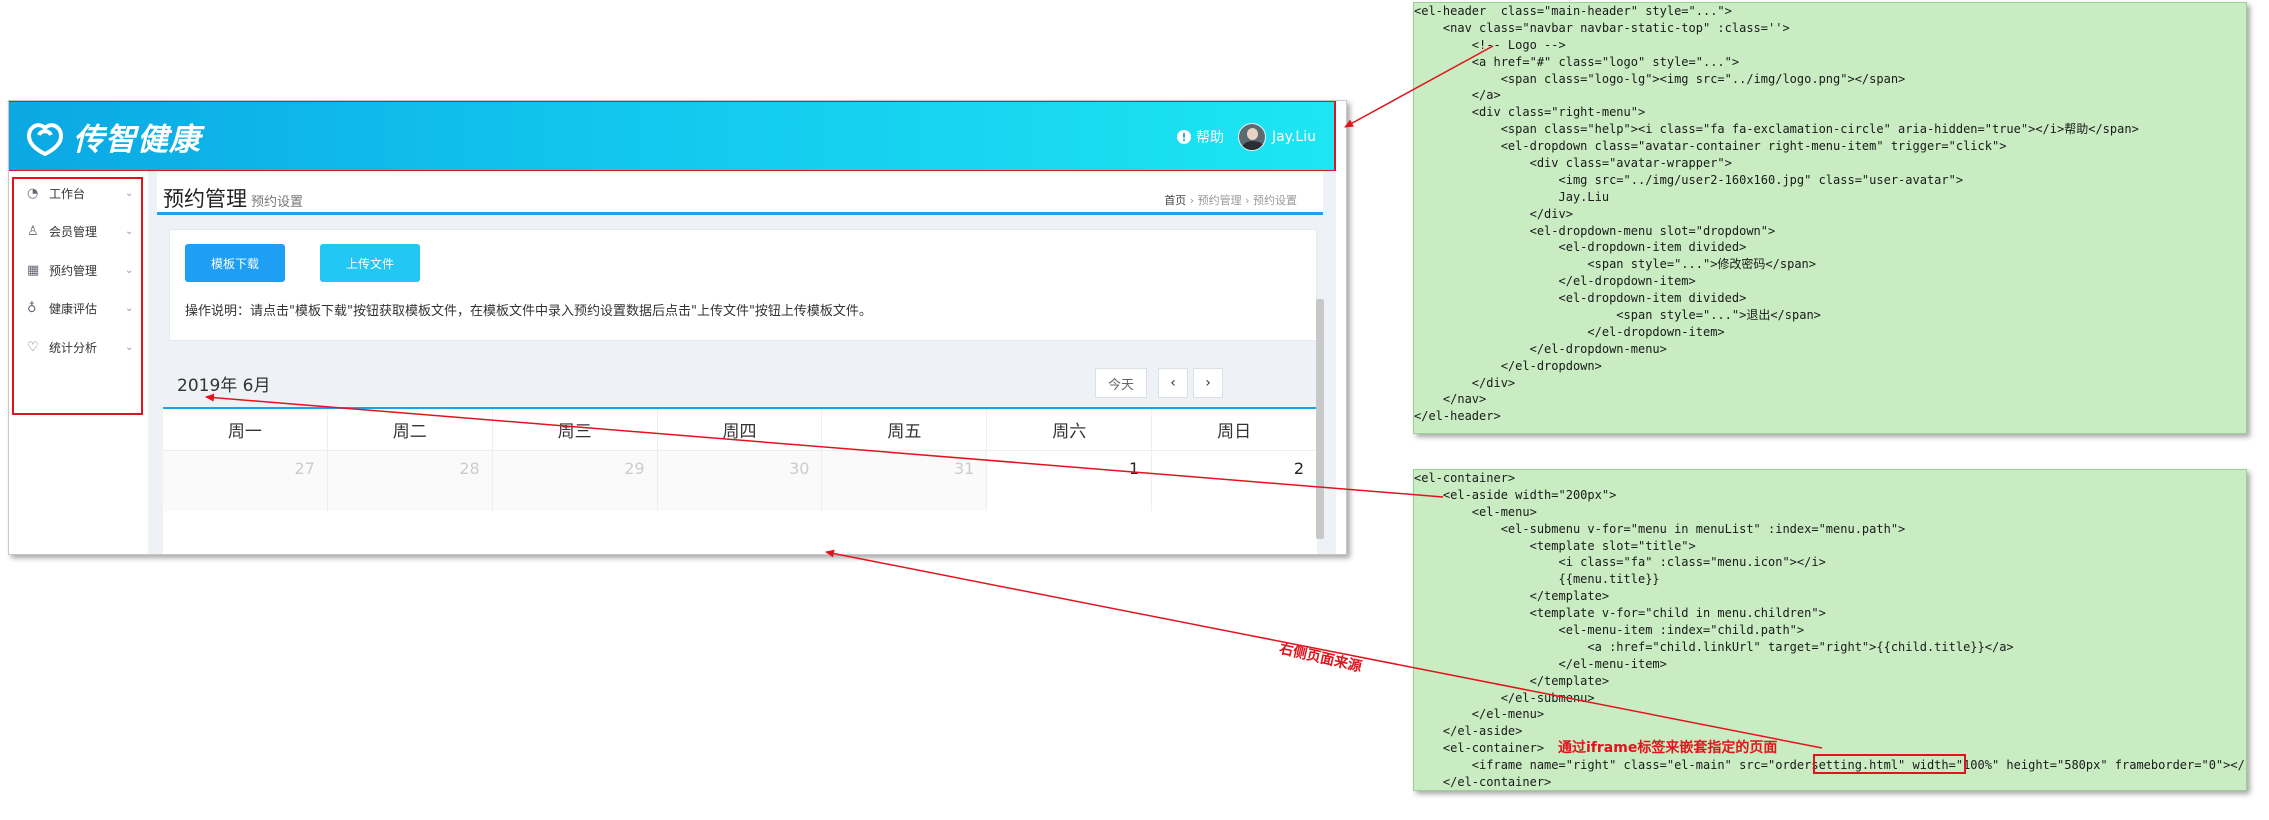 The image size is (2269, 820). Describe the element at coordinates (1419, 86) in the screenshot. I see `header-arrow` at that location.